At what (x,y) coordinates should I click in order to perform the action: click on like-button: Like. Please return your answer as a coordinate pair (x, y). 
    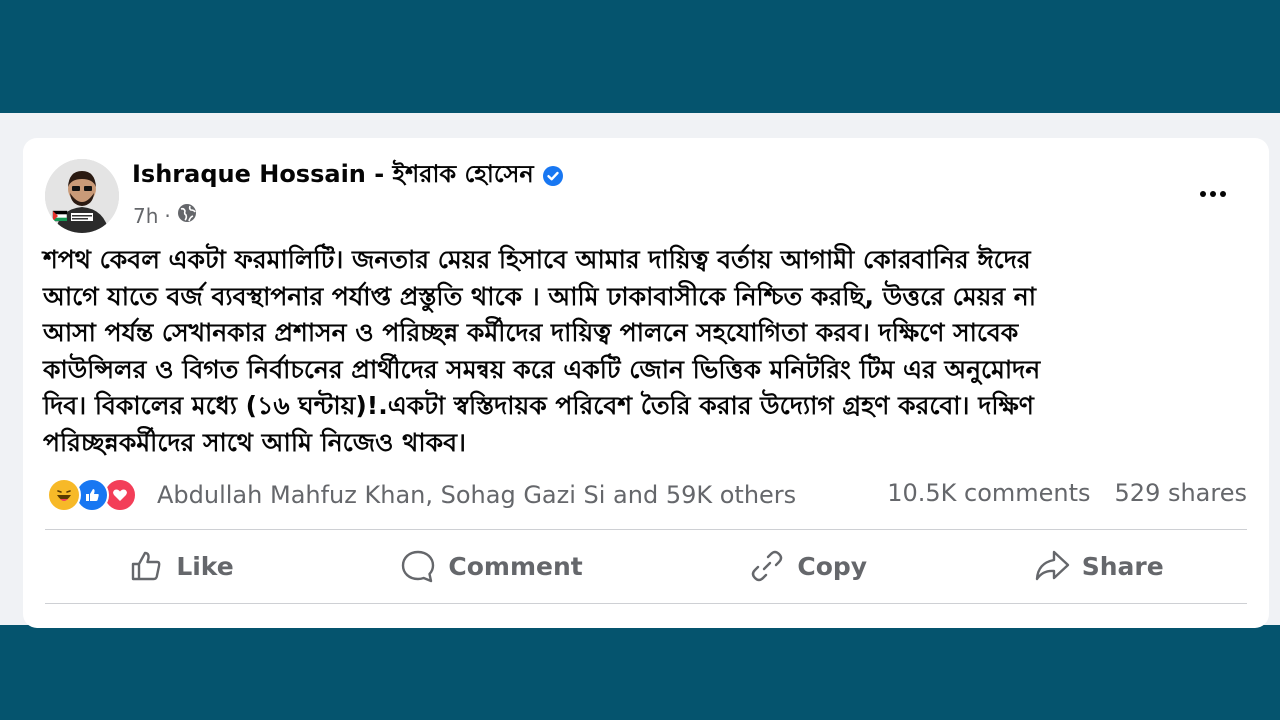
    Looking at the image, I should click on (181, 566).